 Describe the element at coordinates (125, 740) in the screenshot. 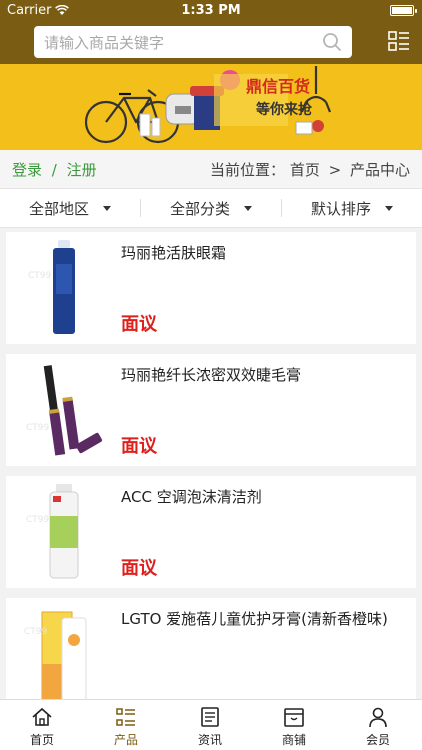

I see `tab-products-label: 产品` at that location.